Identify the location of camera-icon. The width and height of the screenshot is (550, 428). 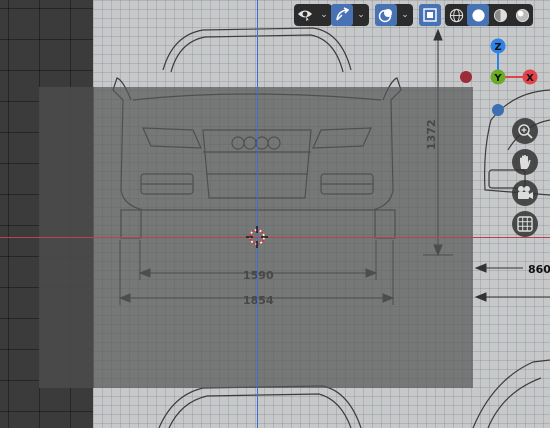
(525, 192).